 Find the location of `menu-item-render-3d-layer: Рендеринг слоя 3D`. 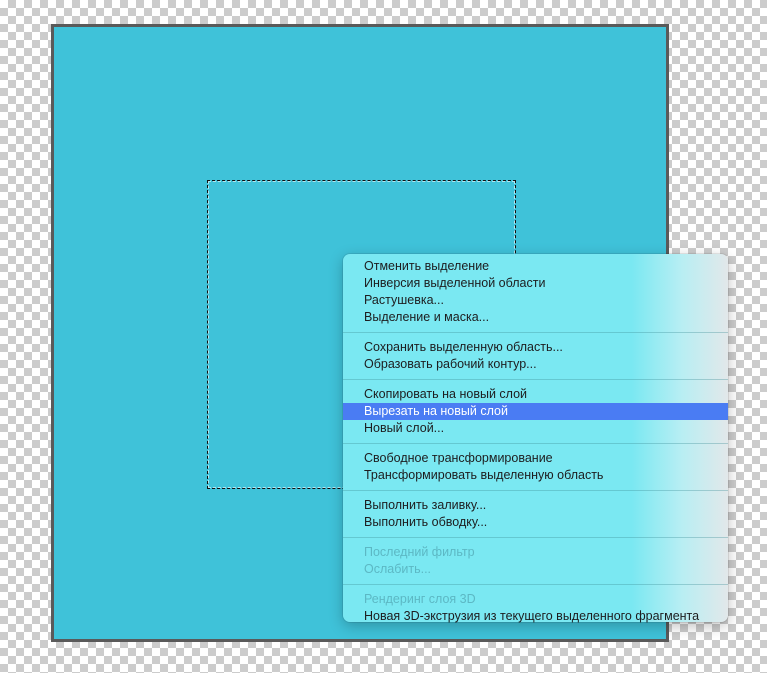

menu-item-render-3d-layer: Рендеринг слоя 3D is located at coordinates (420, 599).